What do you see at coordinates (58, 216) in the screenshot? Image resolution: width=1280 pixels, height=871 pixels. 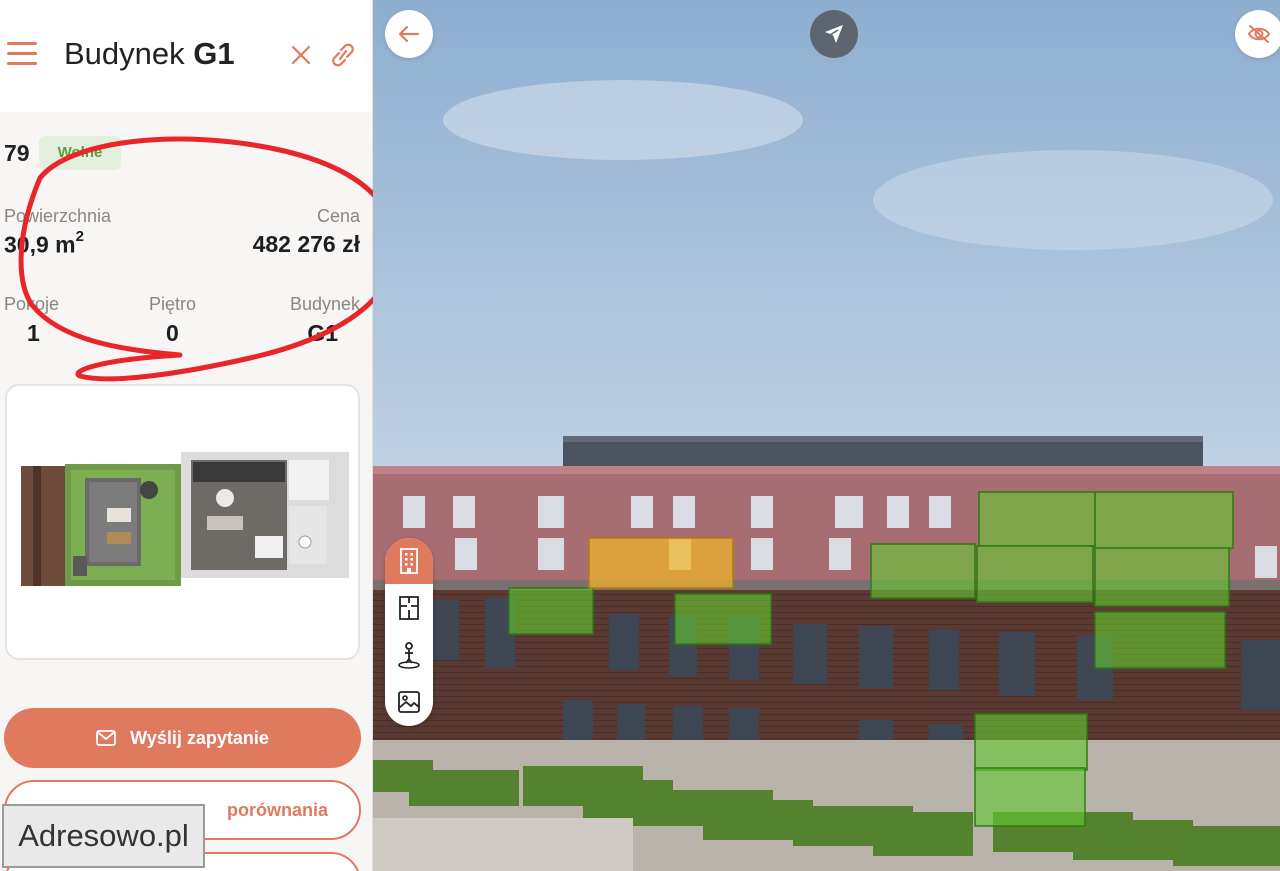 I see `area-label: Powierzchnia` at bounding box center [58, 216].